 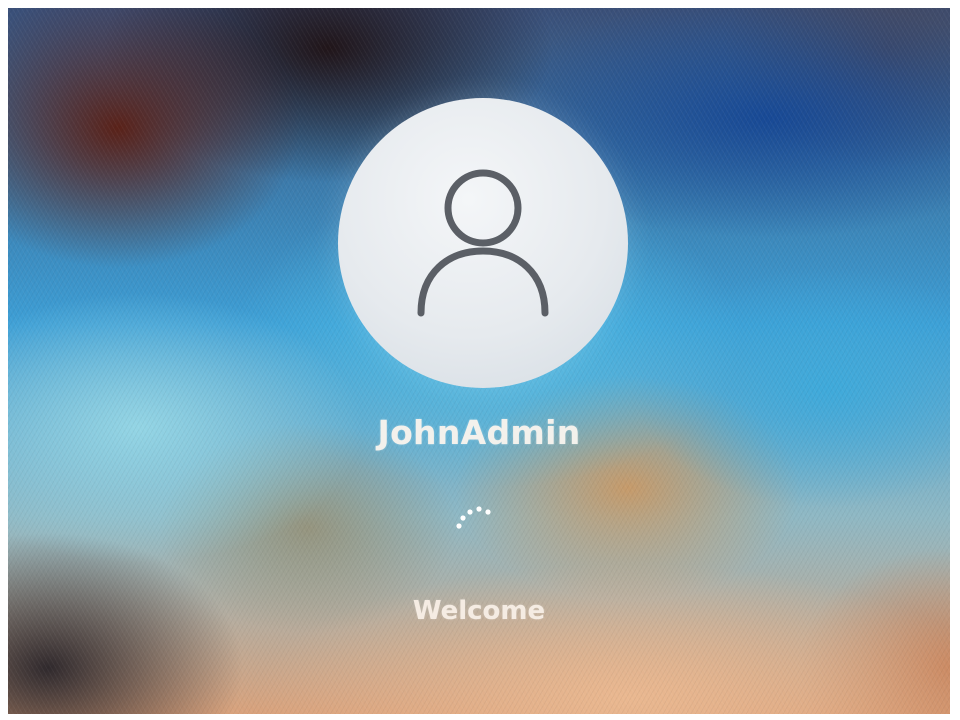 What do you see at coordinates (479, 611) in the screenshot?
I see `welcome-status-text: Welcome` at bounding box center [479, 611].